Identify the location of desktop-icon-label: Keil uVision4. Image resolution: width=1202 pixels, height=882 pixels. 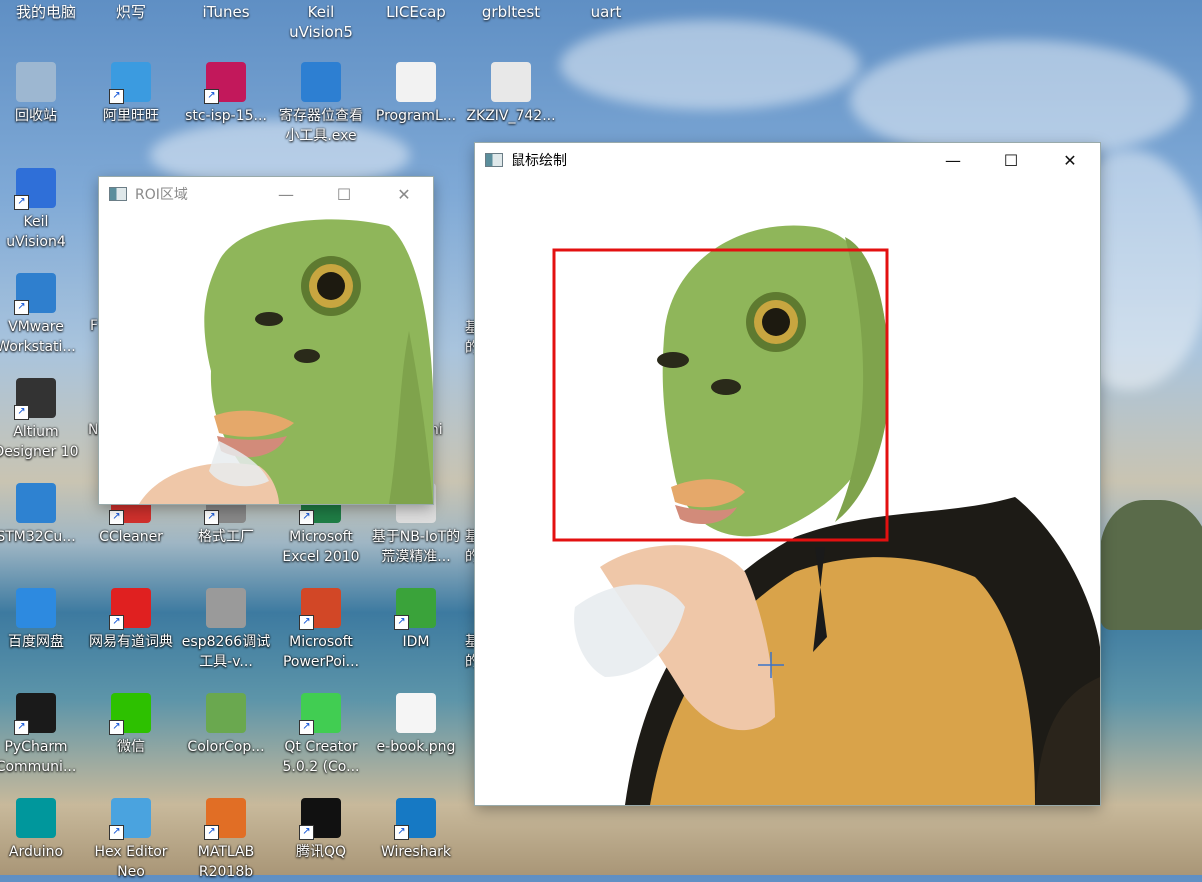
(36, 232).